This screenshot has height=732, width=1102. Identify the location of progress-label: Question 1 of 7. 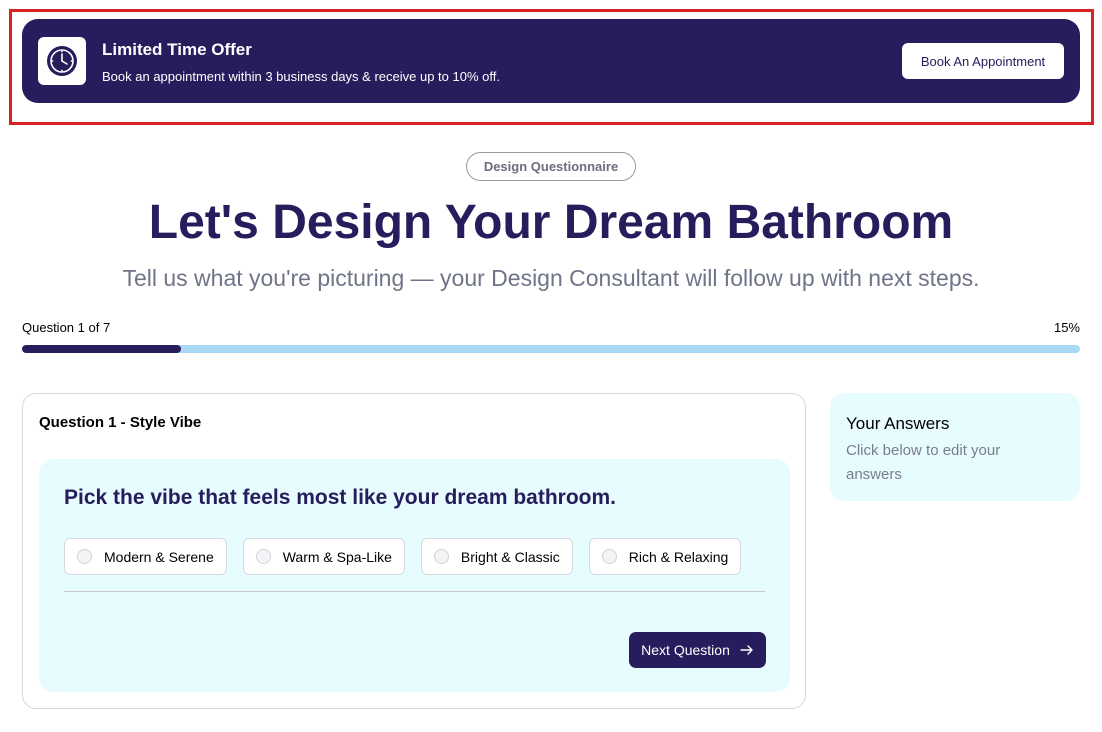
(66, 327).